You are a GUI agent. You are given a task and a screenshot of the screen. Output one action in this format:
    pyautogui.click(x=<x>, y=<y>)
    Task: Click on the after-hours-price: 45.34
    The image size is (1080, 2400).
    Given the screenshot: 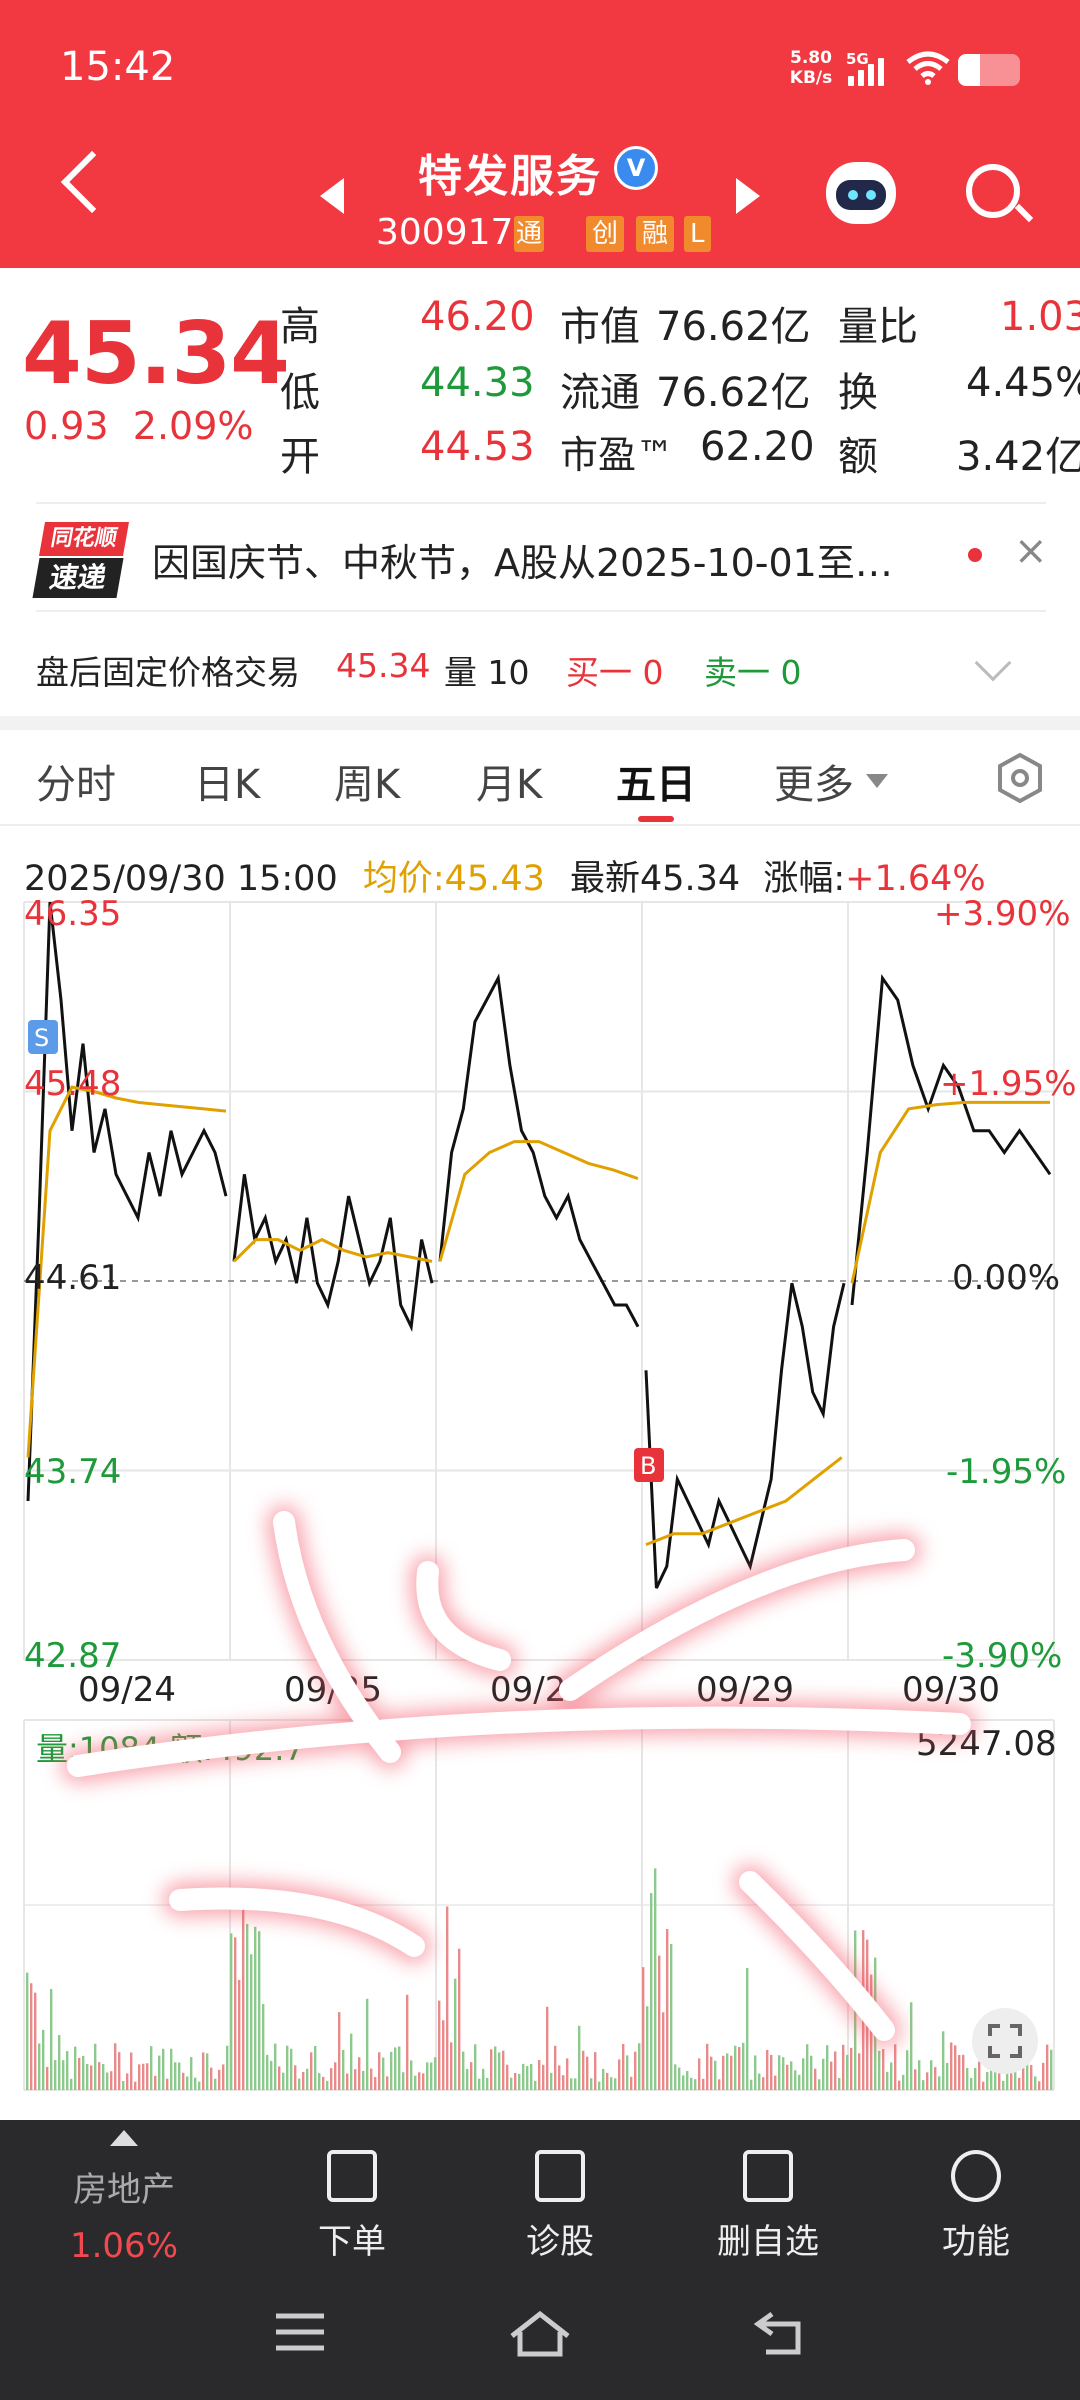 What is the action you would take?
    pyautogui.click(x=383, y=665)
    